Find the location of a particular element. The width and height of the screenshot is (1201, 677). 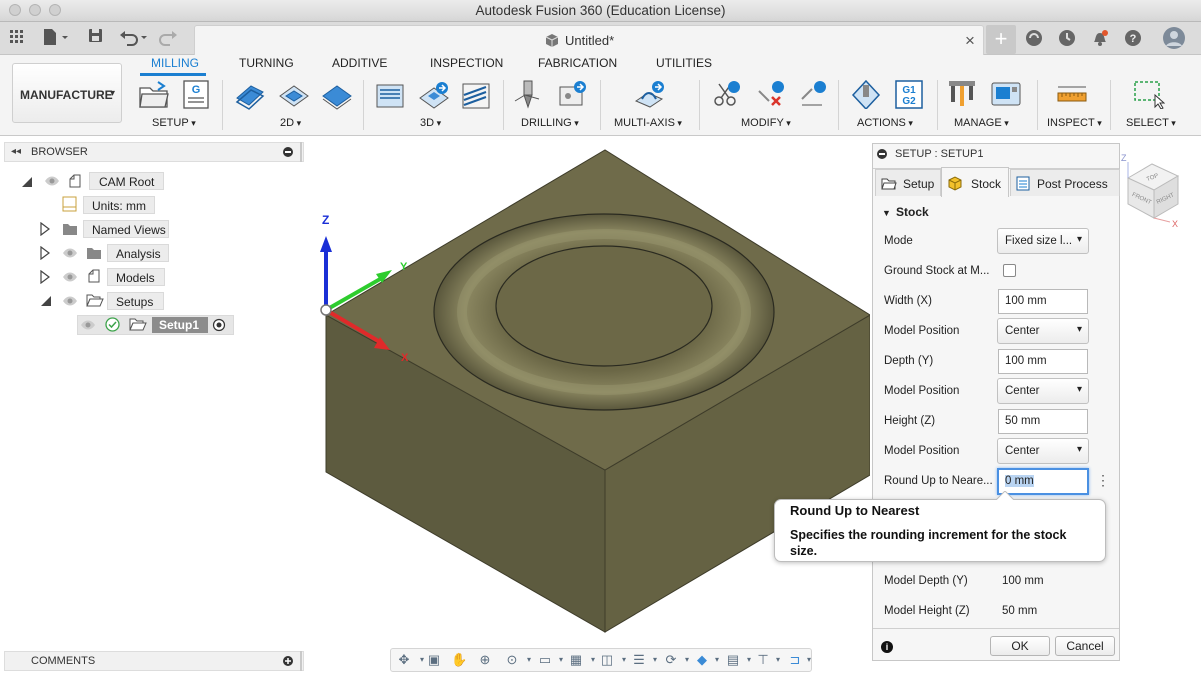

group-manage: MANAGE is located at coordinates (981, 123).